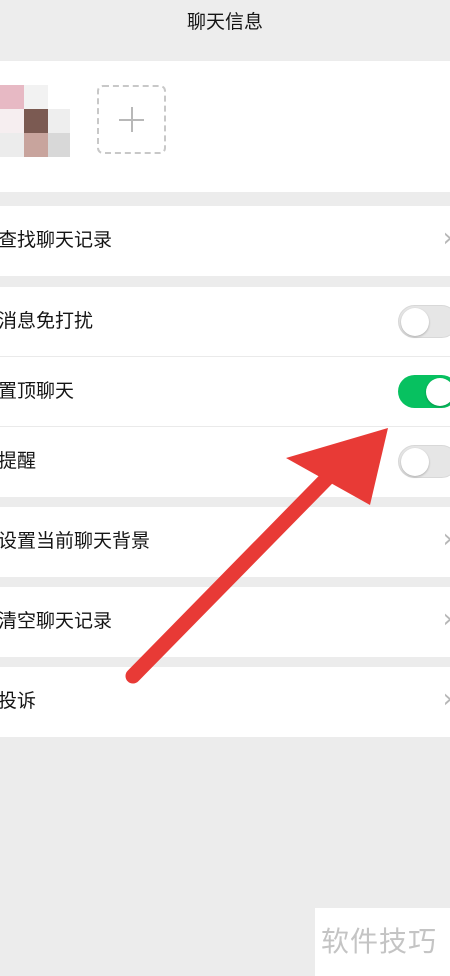 The height and width of the screenshot is (976, 450). I want to click on row-label: 提醒, so click(18, 461).